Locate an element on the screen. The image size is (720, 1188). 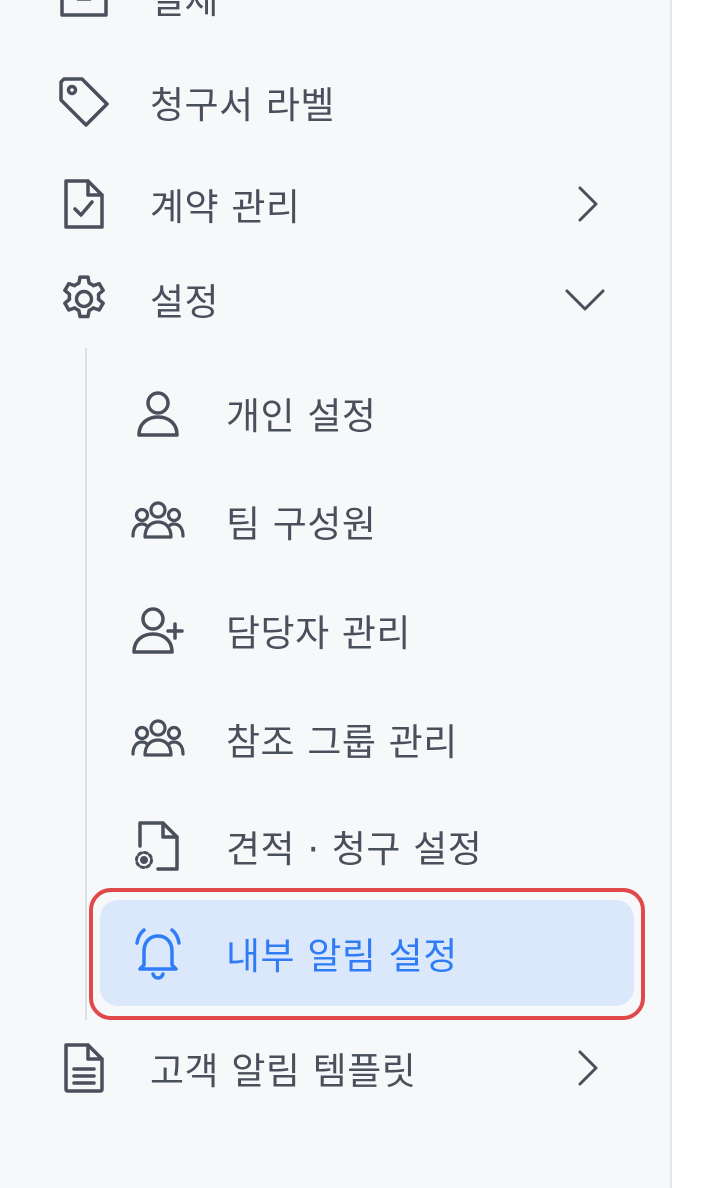
sidebar-item-label: 내부 알림 설정 is located at coordinates (342, 956).